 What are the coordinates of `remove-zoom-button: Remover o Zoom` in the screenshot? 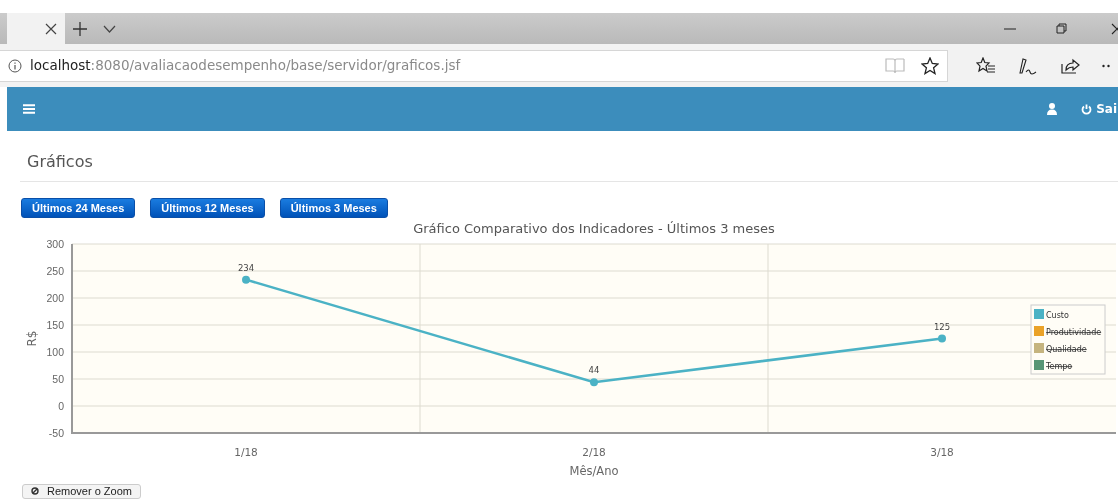 It's located at (81, 491).